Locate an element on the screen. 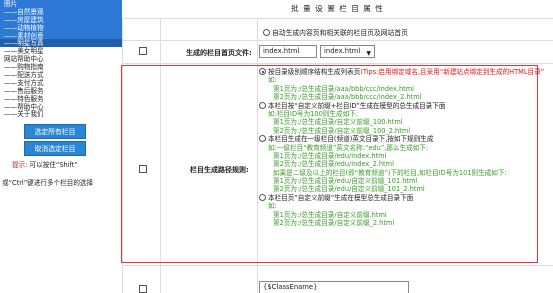 The width and height of the screenshot is (553, 293). path-option-4: 本栏目页“自定义前缀”生成在模型总生成目录下面 is located at coordinates (406, 197).